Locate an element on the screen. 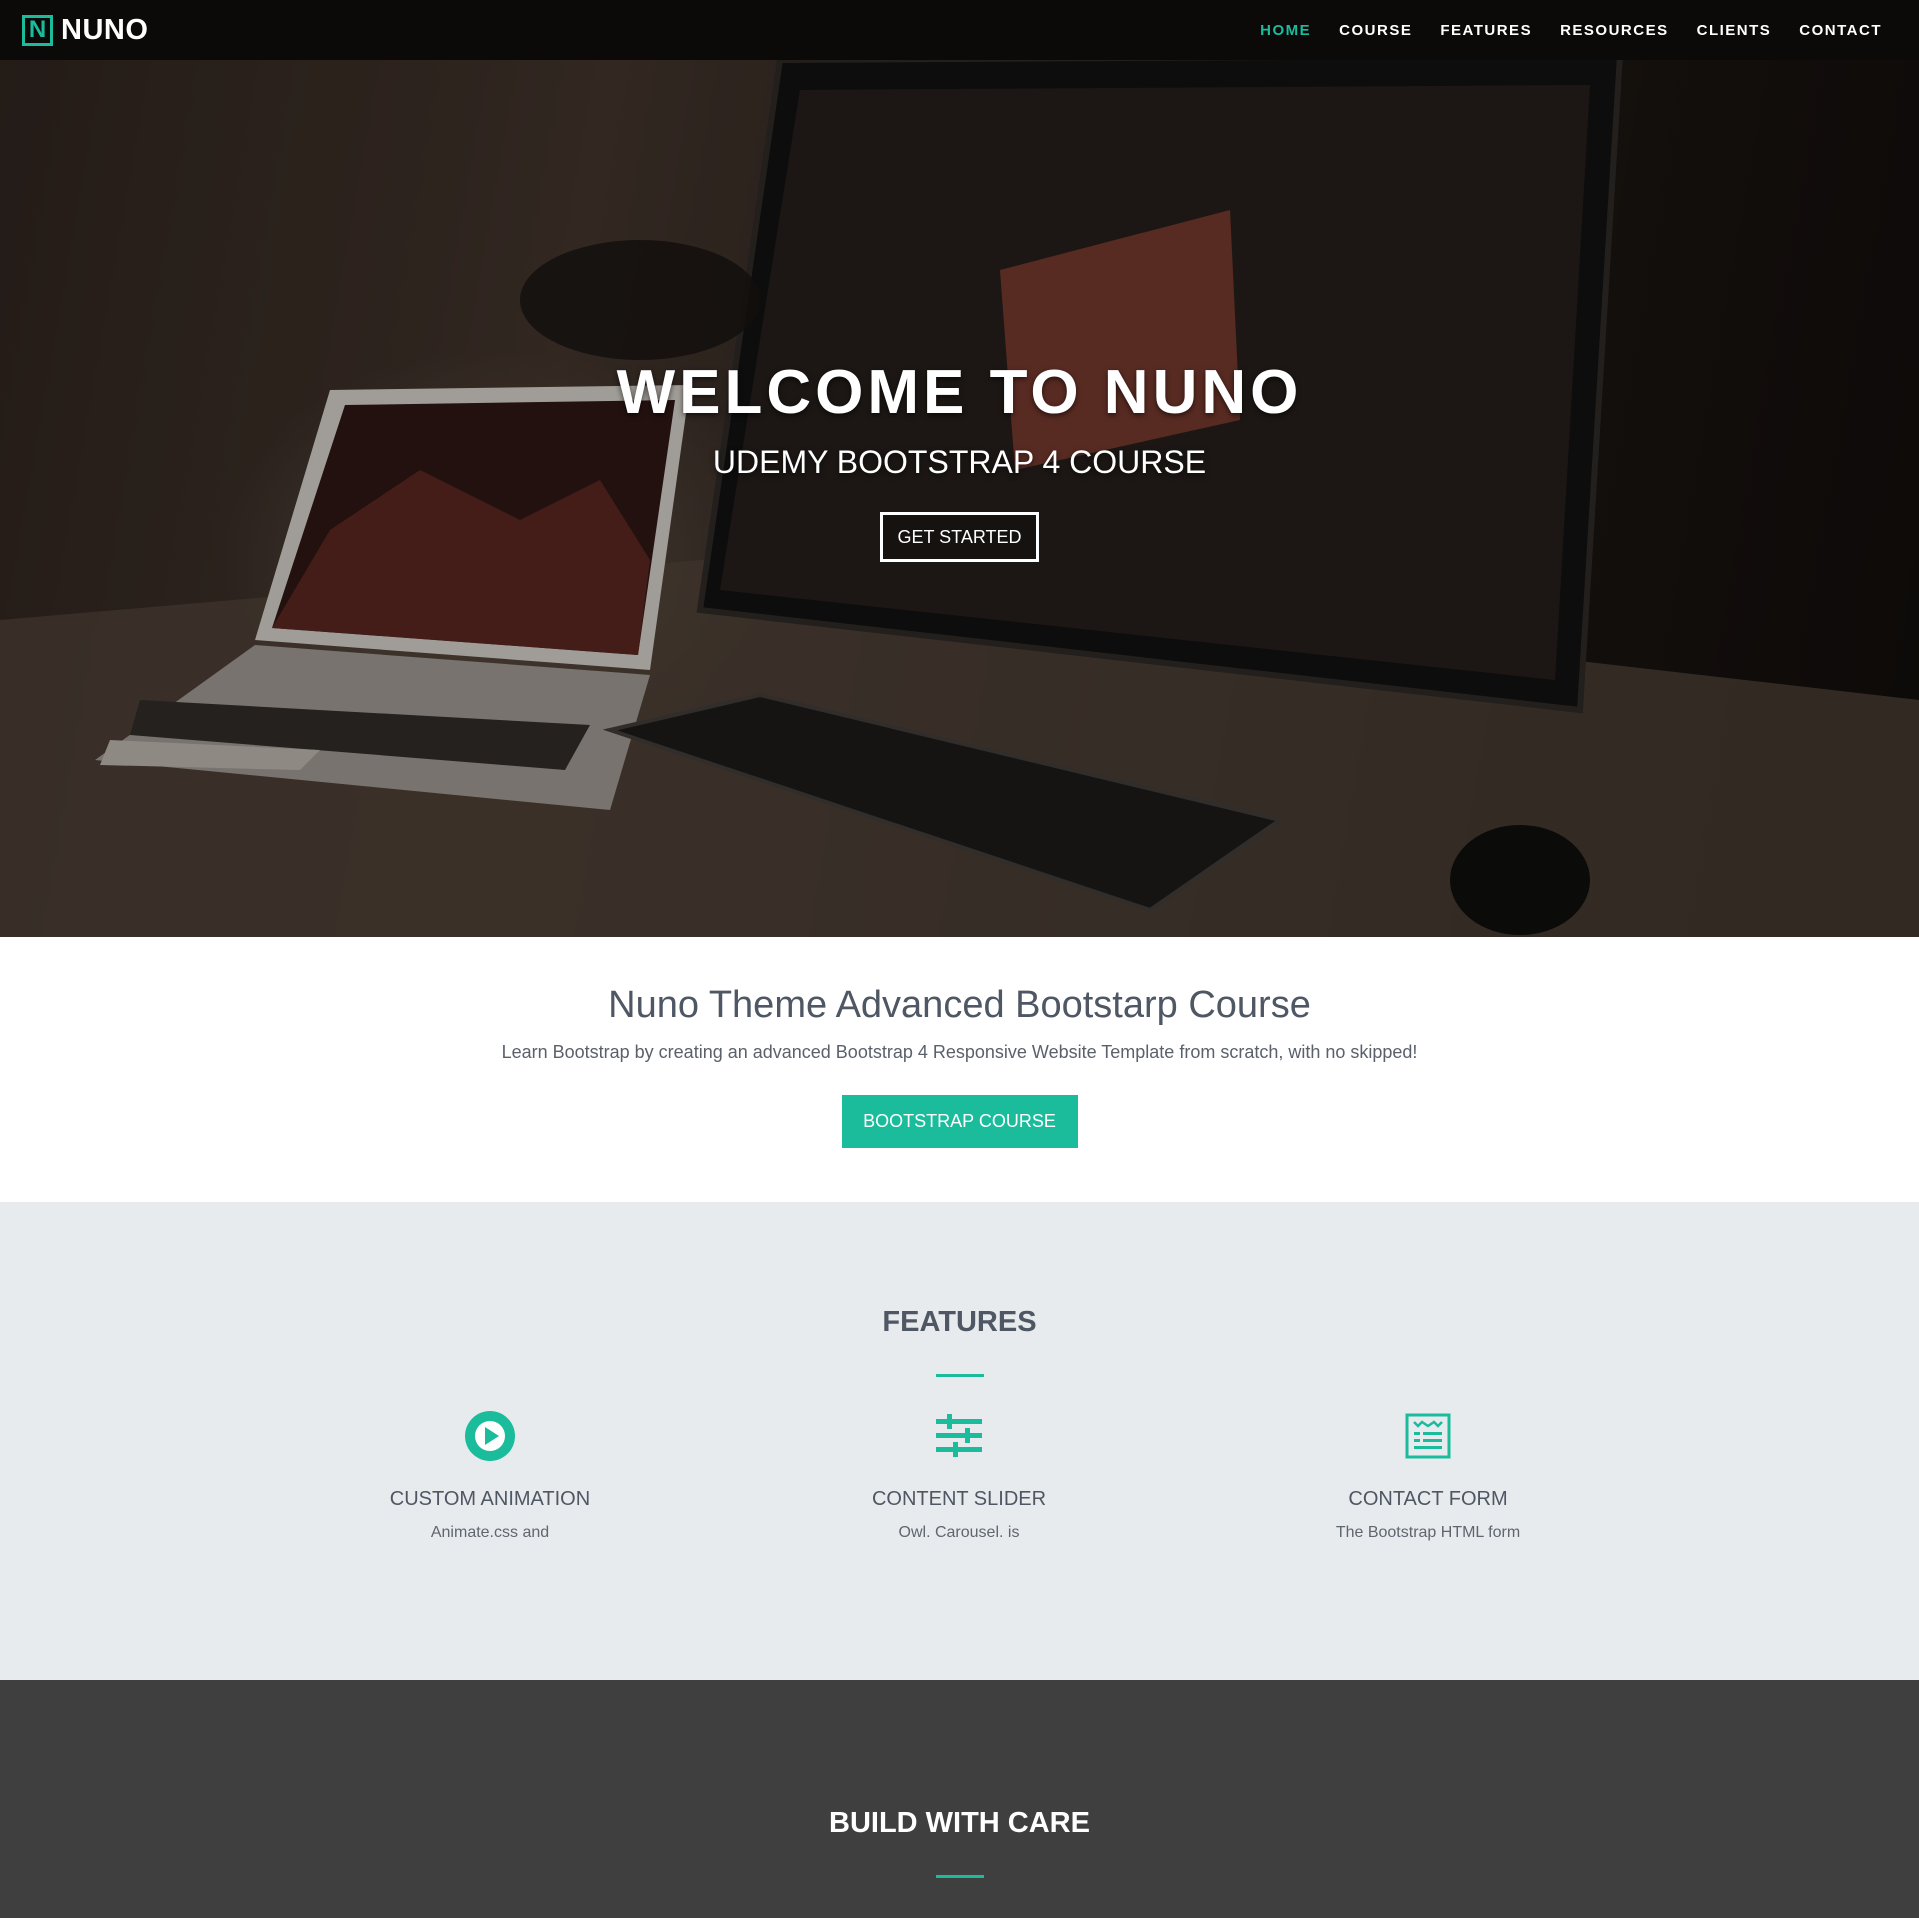 The height and width of the screenshot is (1918, 1919). hero-title: WELCOME TO NUNO is located at coordinates (959, 392).